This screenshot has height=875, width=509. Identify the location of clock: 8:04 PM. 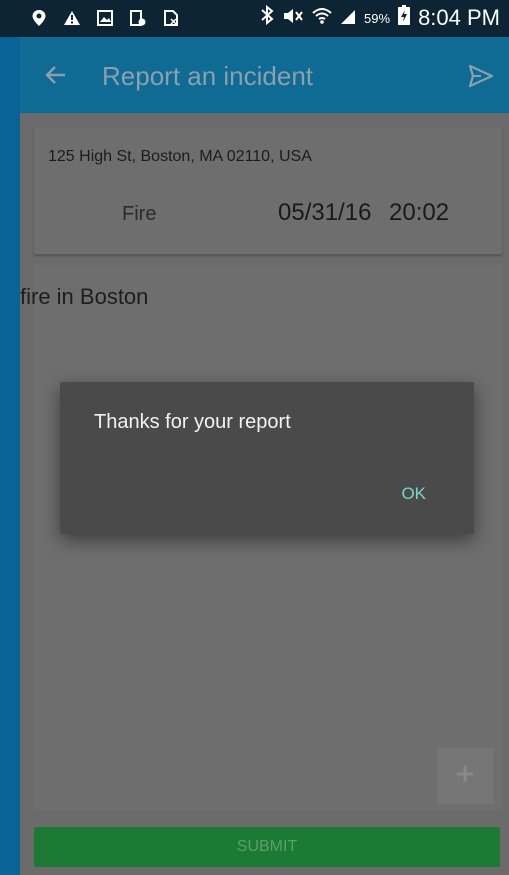
(459, 17).